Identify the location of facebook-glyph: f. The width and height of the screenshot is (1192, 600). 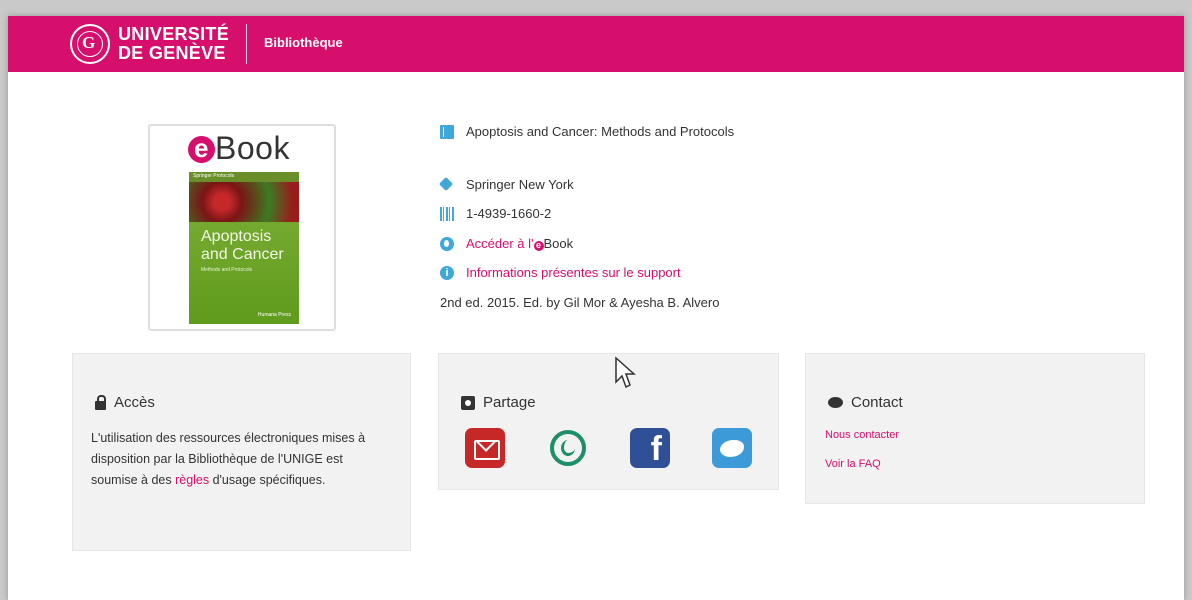
(656, 449).